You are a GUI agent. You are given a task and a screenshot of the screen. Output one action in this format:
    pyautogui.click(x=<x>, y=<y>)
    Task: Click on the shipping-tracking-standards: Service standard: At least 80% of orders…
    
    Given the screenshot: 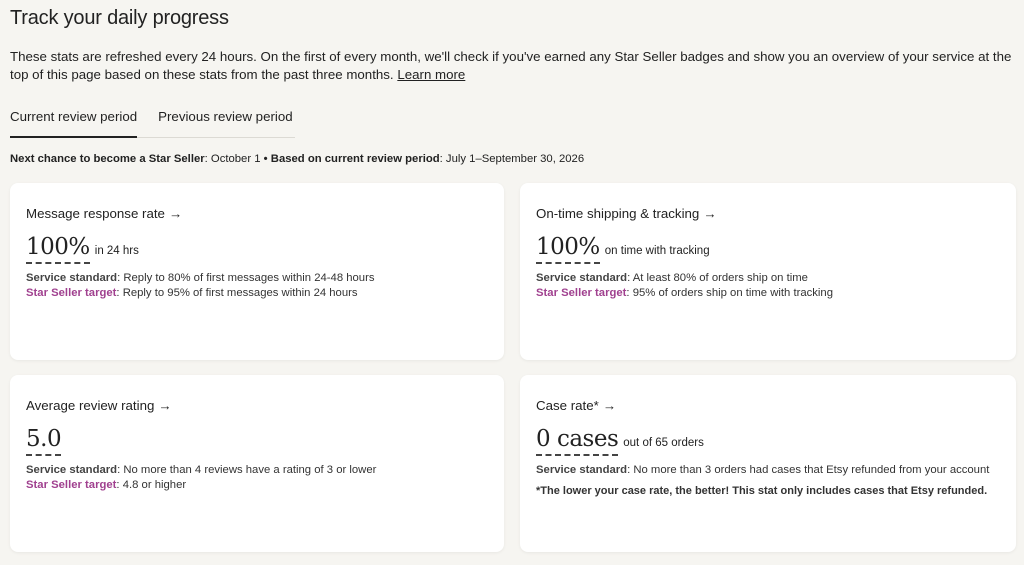 What is the action you would take?
    pyautogui.click(x=768, y=285)
    